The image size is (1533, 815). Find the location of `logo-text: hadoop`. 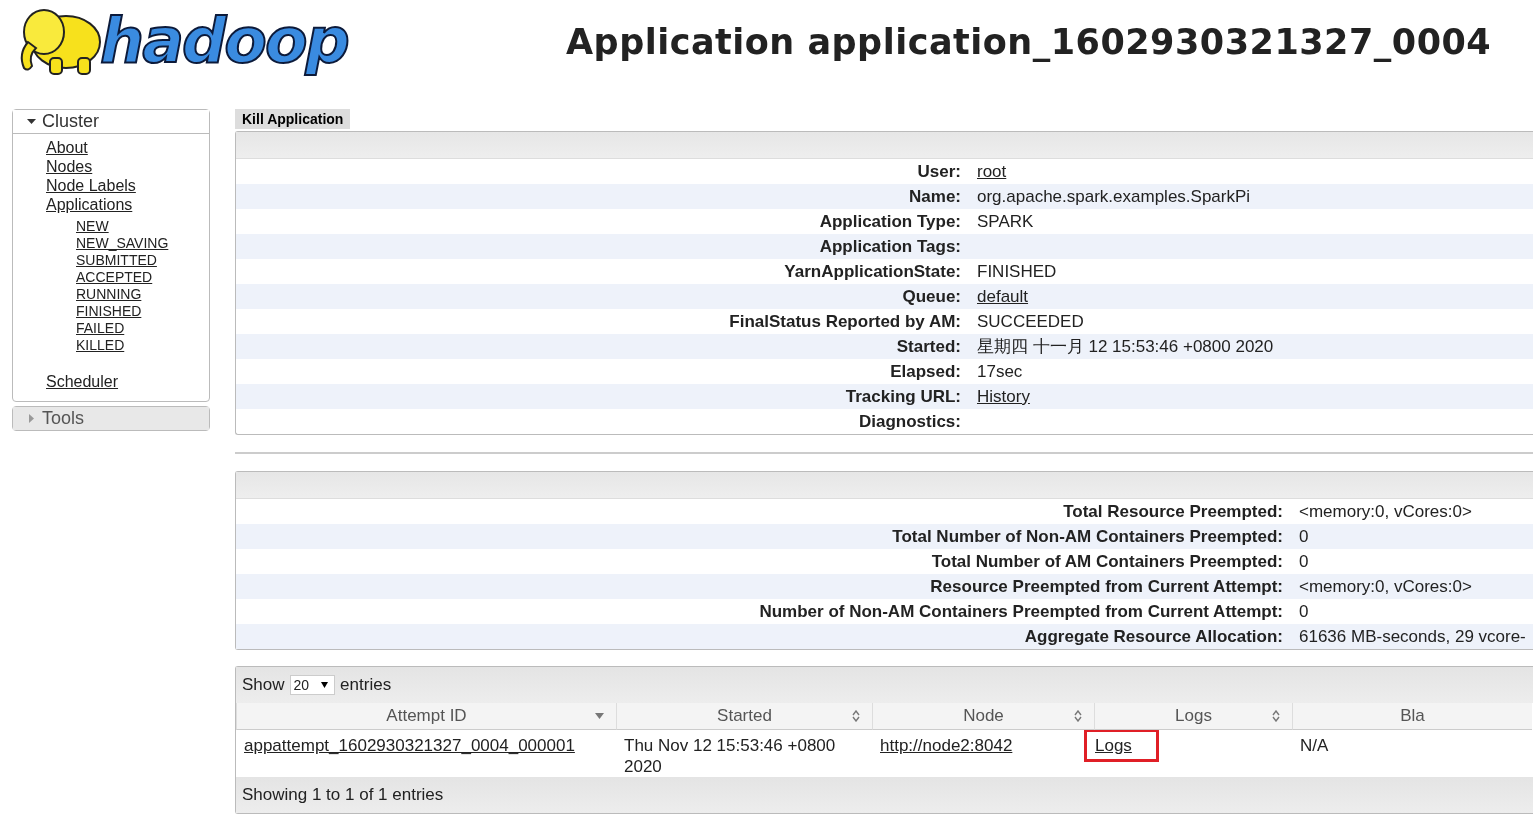

logo-text: hadoop is located at coordinates (224, 40).